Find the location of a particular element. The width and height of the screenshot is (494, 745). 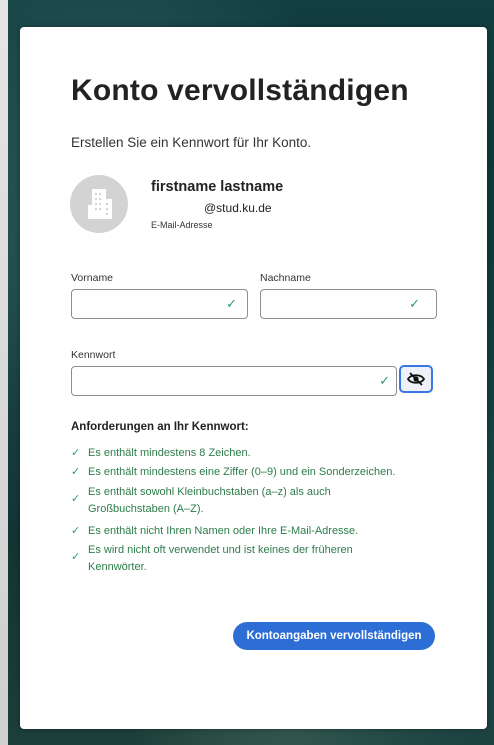

building-icon is located at coordinates (100, 204).